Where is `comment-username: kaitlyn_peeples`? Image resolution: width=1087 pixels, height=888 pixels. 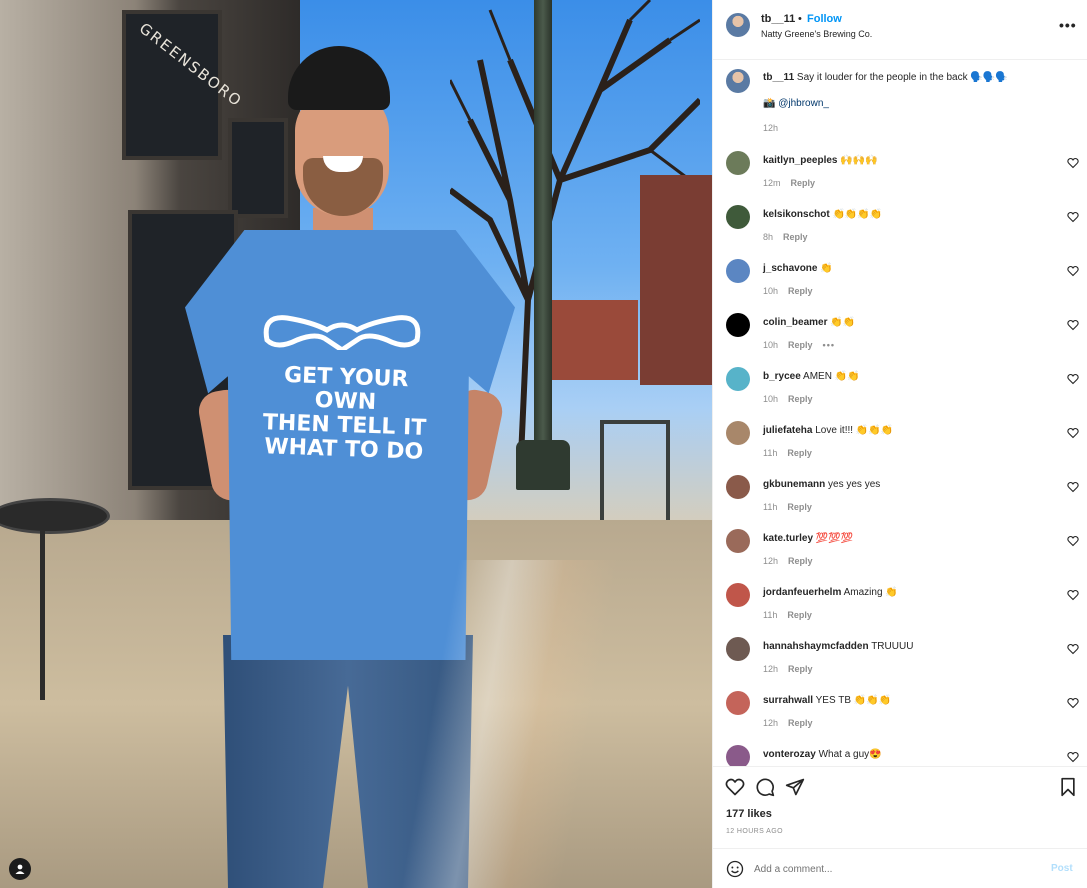 comment-username: kaitlyn_peeples is located at coordinates (800, 160).